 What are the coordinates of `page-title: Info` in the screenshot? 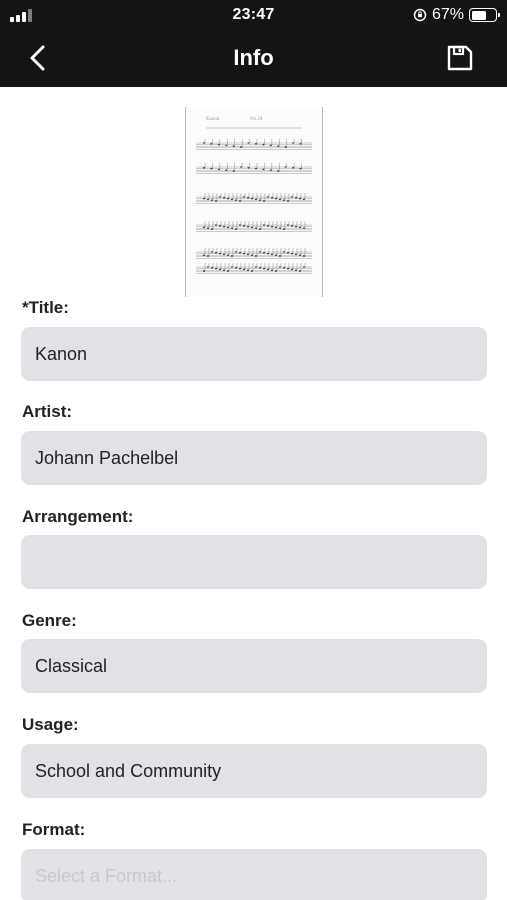 It's located at (253, 57).